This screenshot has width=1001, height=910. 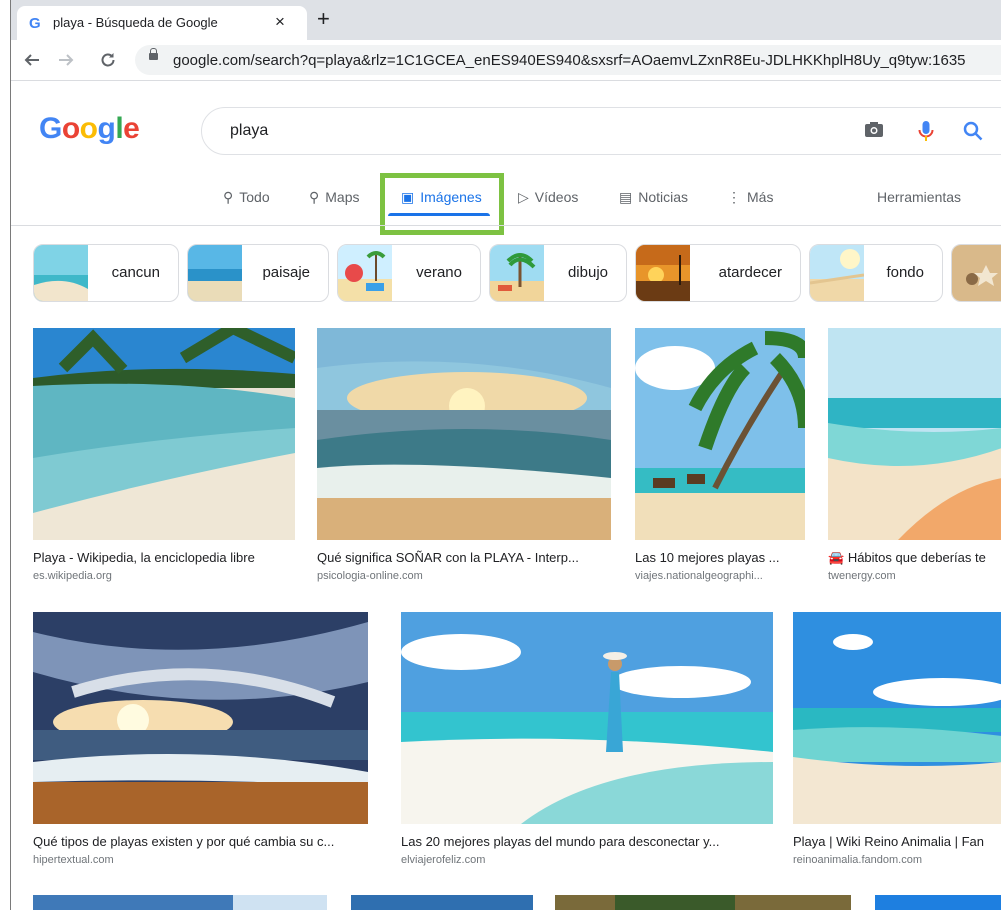 What do you see at coordinates (66, 60) in the screenshot?
I see `forward-arrow-icon` at bounding box center [66, 60].